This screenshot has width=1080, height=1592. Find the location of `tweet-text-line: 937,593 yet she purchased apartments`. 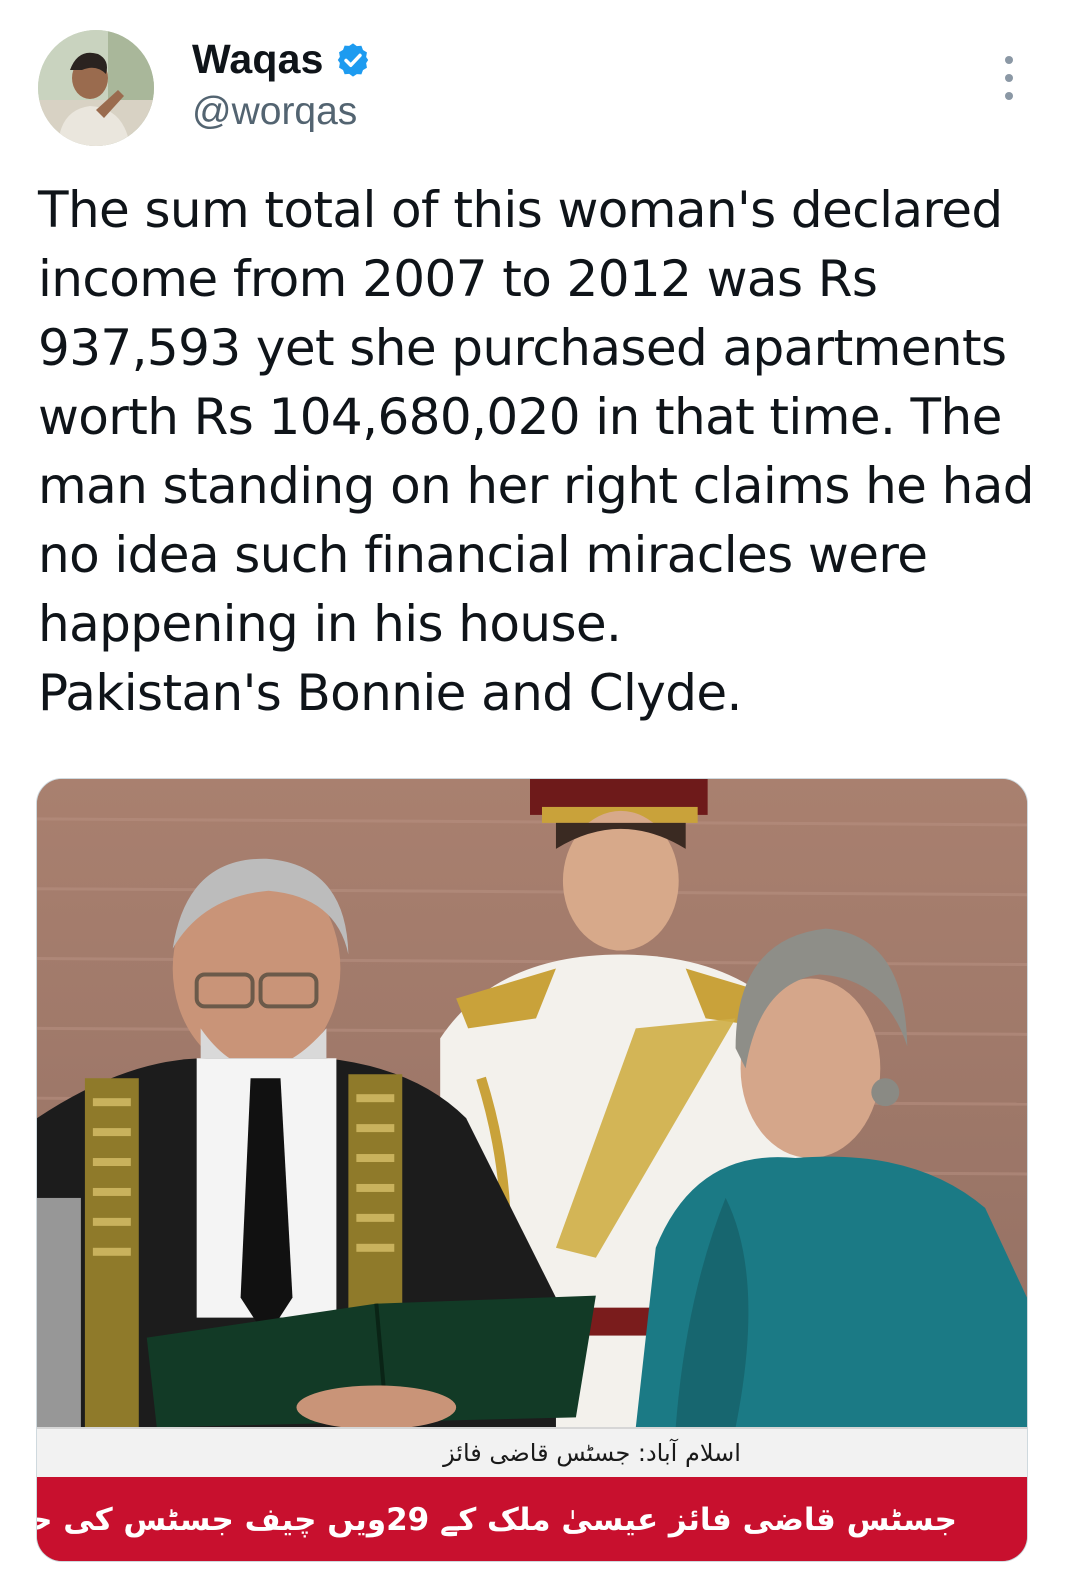

tweet-text-line: 937,593 yet she purchased apartments is located at coordinates (522, 348).